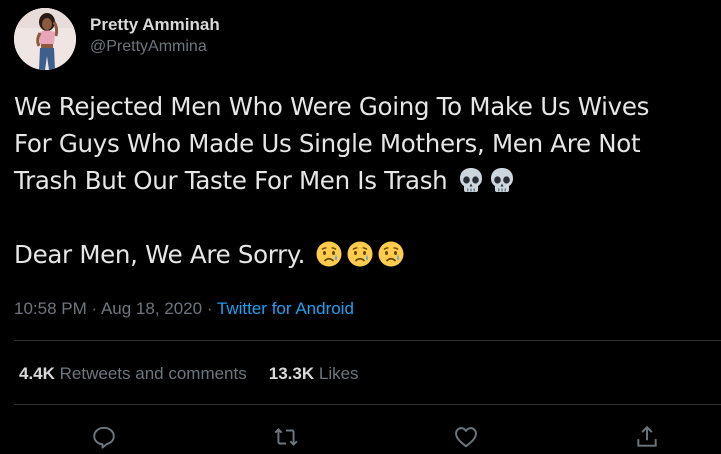 The image size is (721, 454). I want to click on tweet-text-line-3: Trash But Our Taste For Men Is Trash, so click(364, 180).